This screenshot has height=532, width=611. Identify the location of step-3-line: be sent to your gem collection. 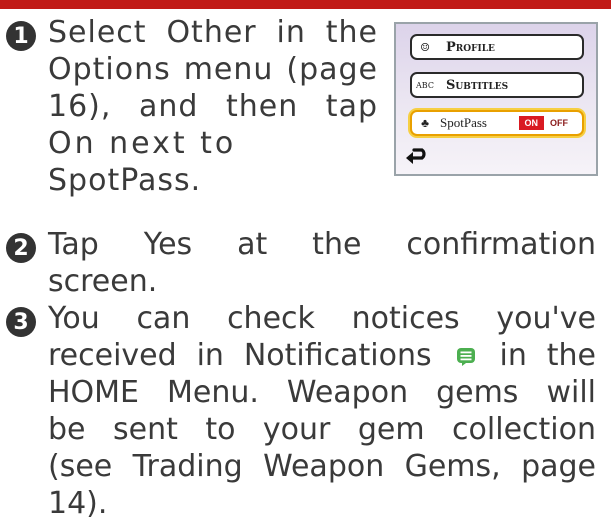
(322, 429).